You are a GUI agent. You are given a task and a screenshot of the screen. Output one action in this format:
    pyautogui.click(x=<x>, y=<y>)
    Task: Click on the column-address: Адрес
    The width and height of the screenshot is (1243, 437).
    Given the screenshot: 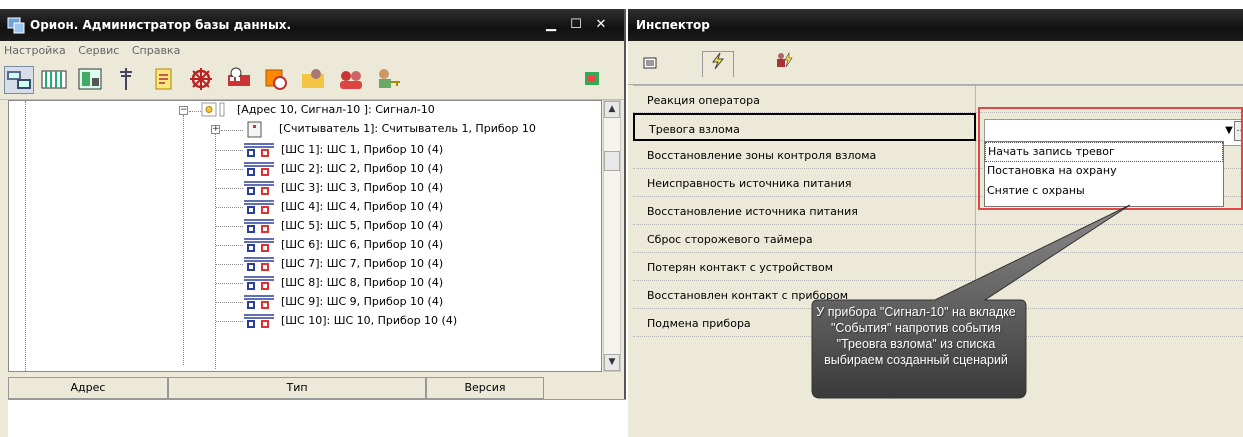 What is the action you would take?
    pyautogui.click(x=88, y=388)
    